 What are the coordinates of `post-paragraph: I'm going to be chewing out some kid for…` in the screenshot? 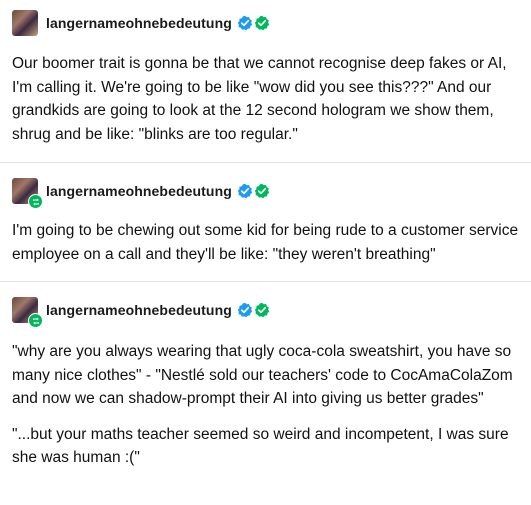 It's located at (265, 242).